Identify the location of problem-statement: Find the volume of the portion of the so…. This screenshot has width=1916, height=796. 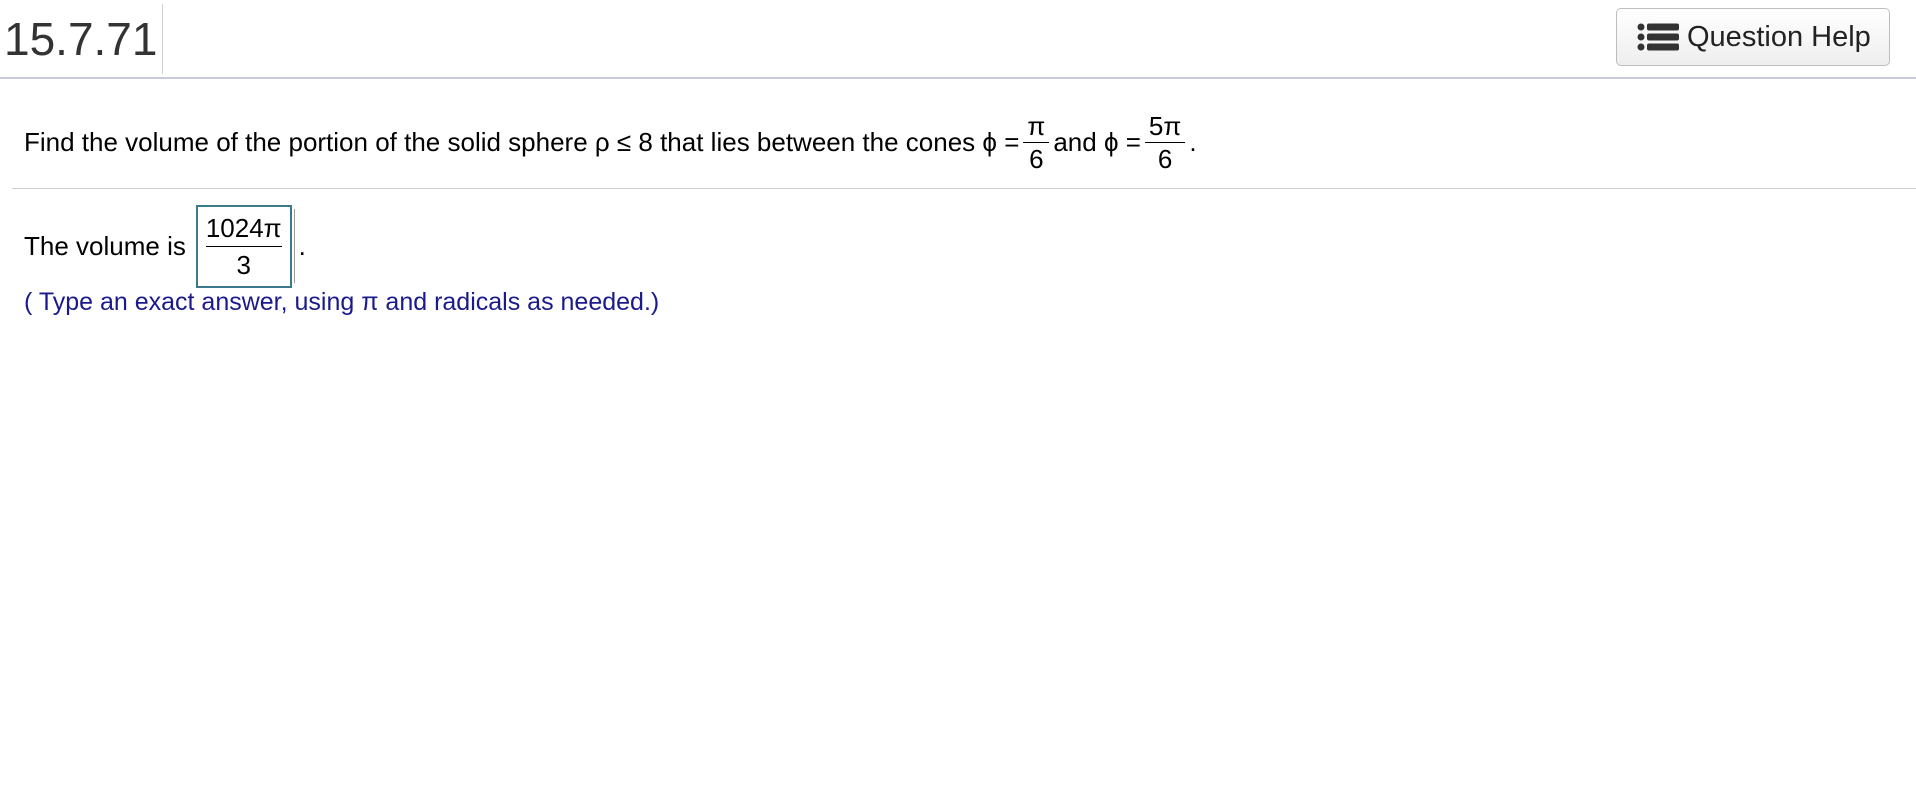
(610, 142).